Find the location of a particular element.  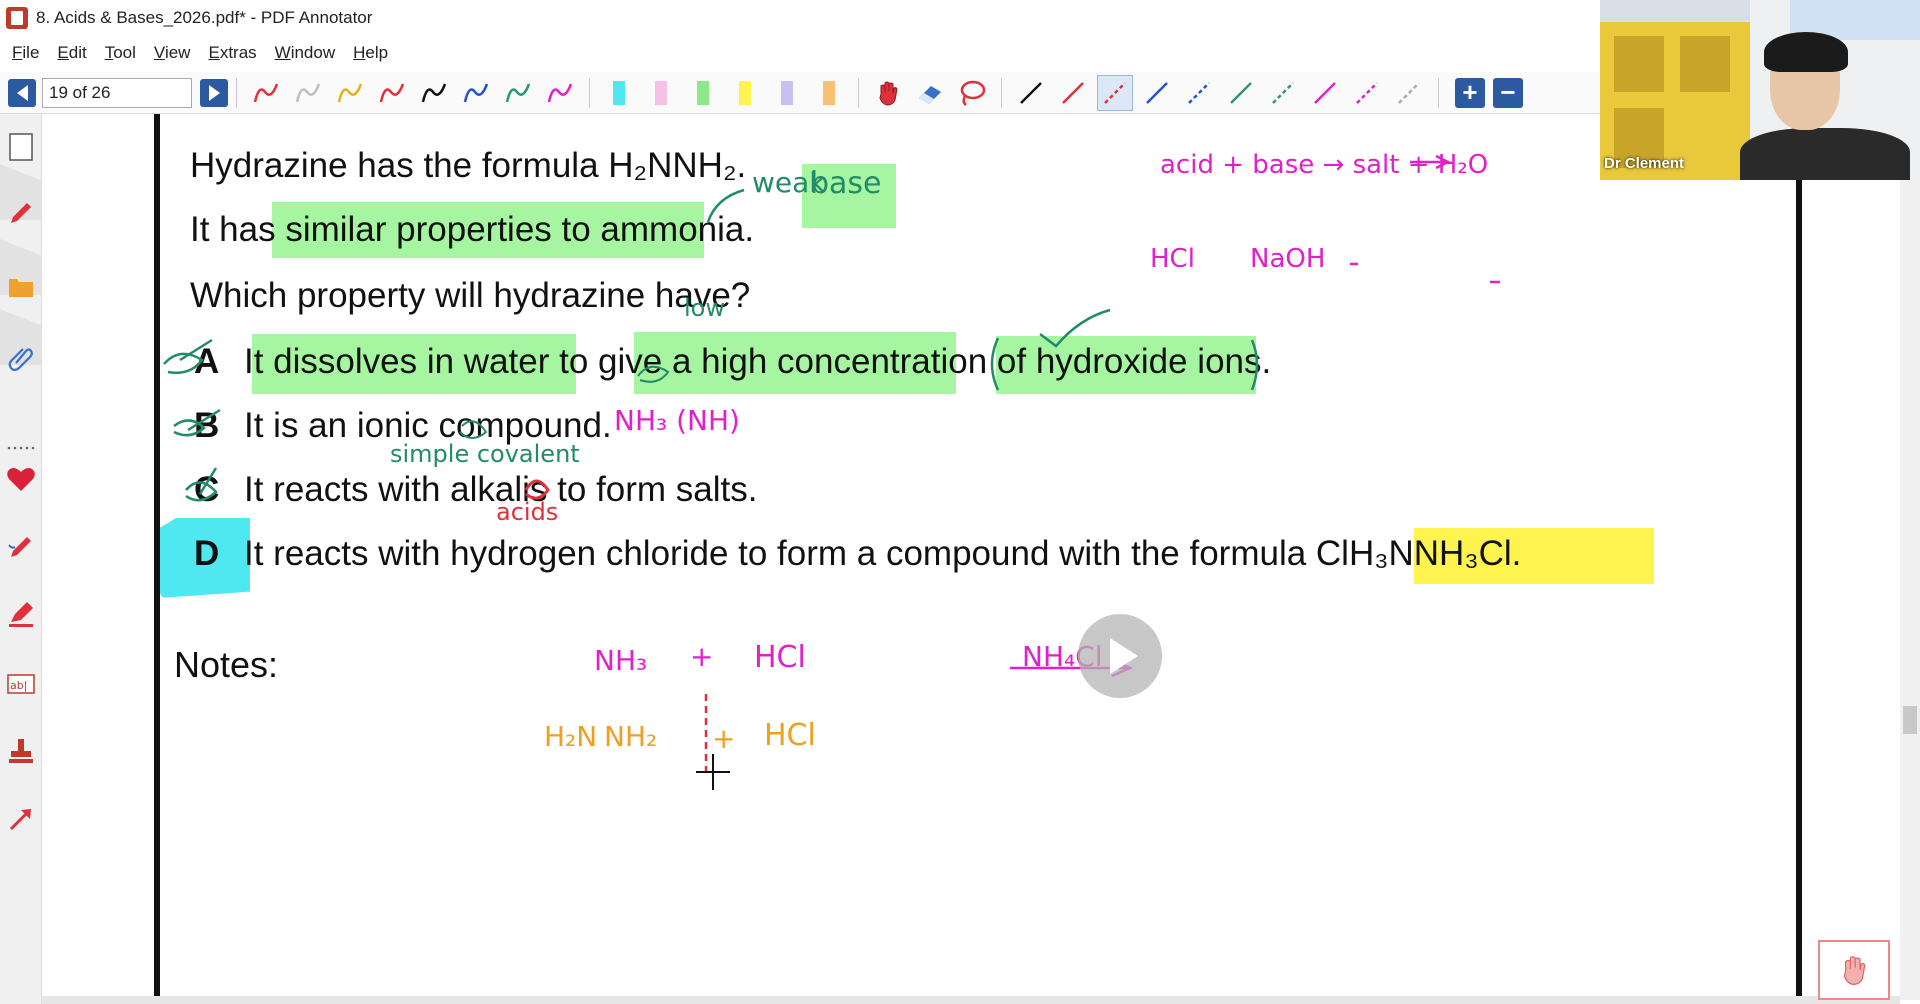

annotation-nh2: NH₂ is located at coordinates (631, 736).